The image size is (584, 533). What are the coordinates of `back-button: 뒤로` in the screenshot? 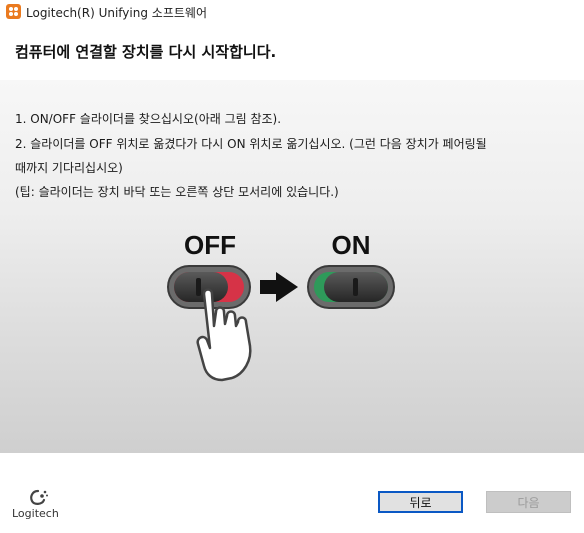 It's located at (420, 502).